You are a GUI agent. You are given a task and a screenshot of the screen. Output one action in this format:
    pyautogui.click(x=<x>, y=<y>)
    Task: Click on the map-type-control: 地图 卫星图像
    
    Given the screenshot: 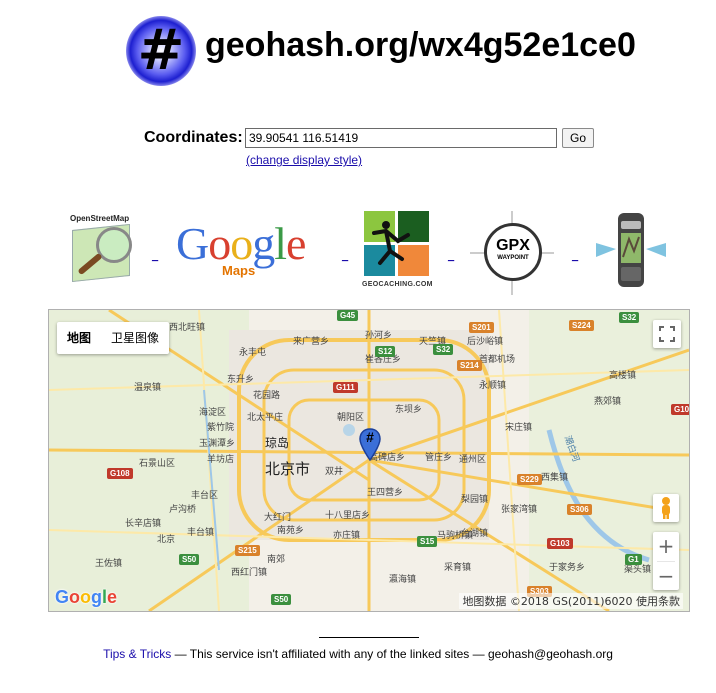 What is the action you would take?
    pyautogui.click(x=113, y=338)
    